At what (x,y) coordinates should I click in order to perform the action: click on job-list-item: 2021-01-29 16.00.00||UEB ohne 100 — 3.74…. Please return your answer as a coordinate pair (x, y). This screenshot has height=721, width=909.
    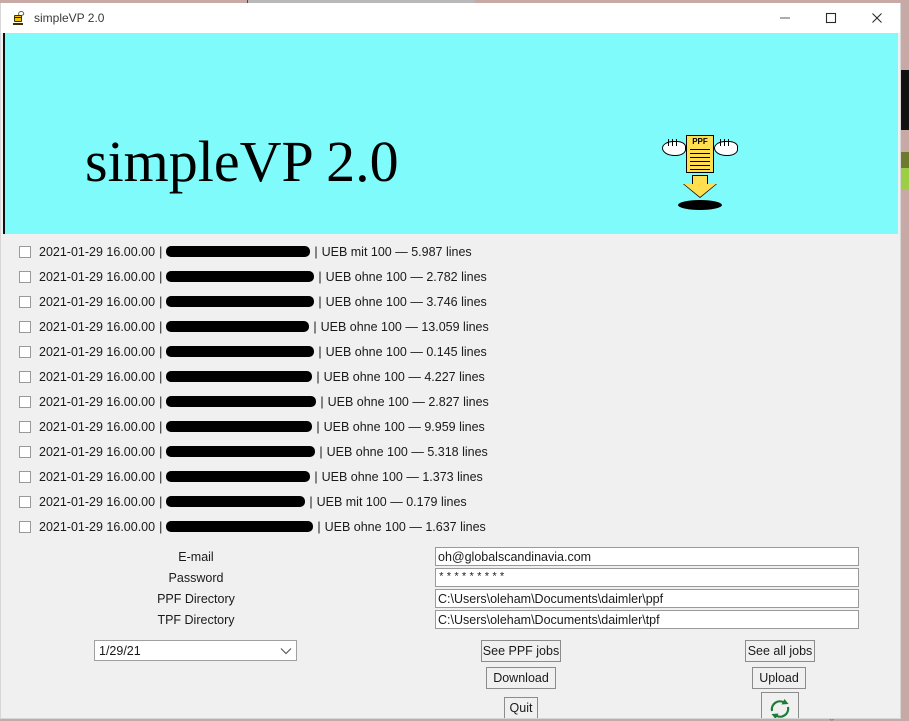
    Looking at the image, I should click on (450, 301).